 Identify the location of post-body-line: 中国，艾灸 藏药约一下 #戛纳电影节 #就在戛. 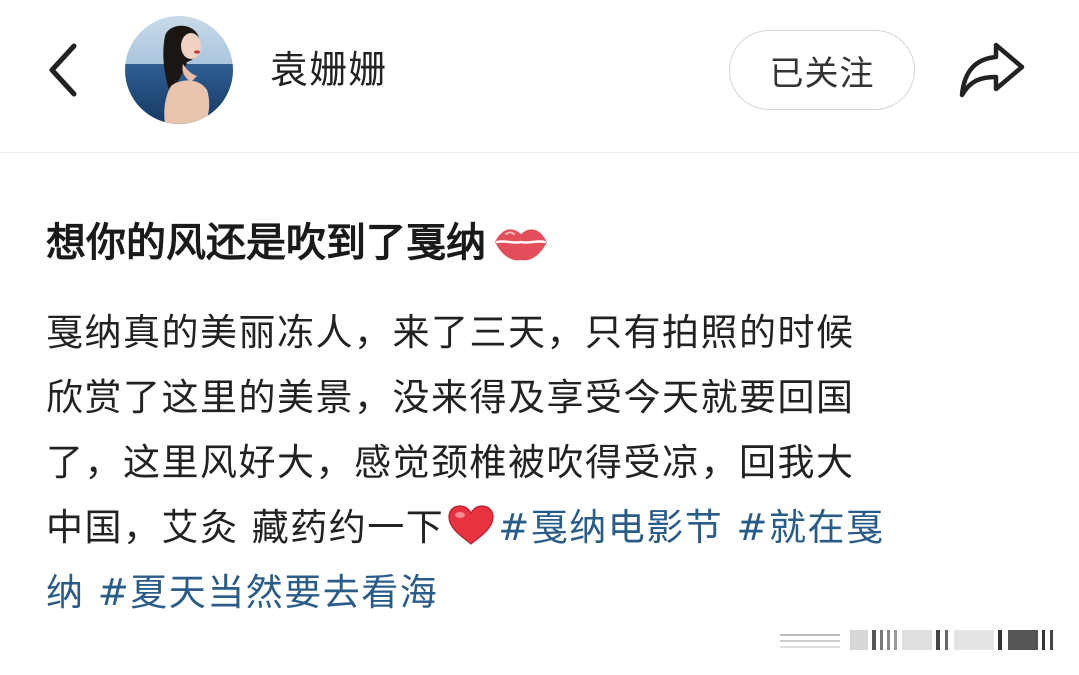
(531, 527).